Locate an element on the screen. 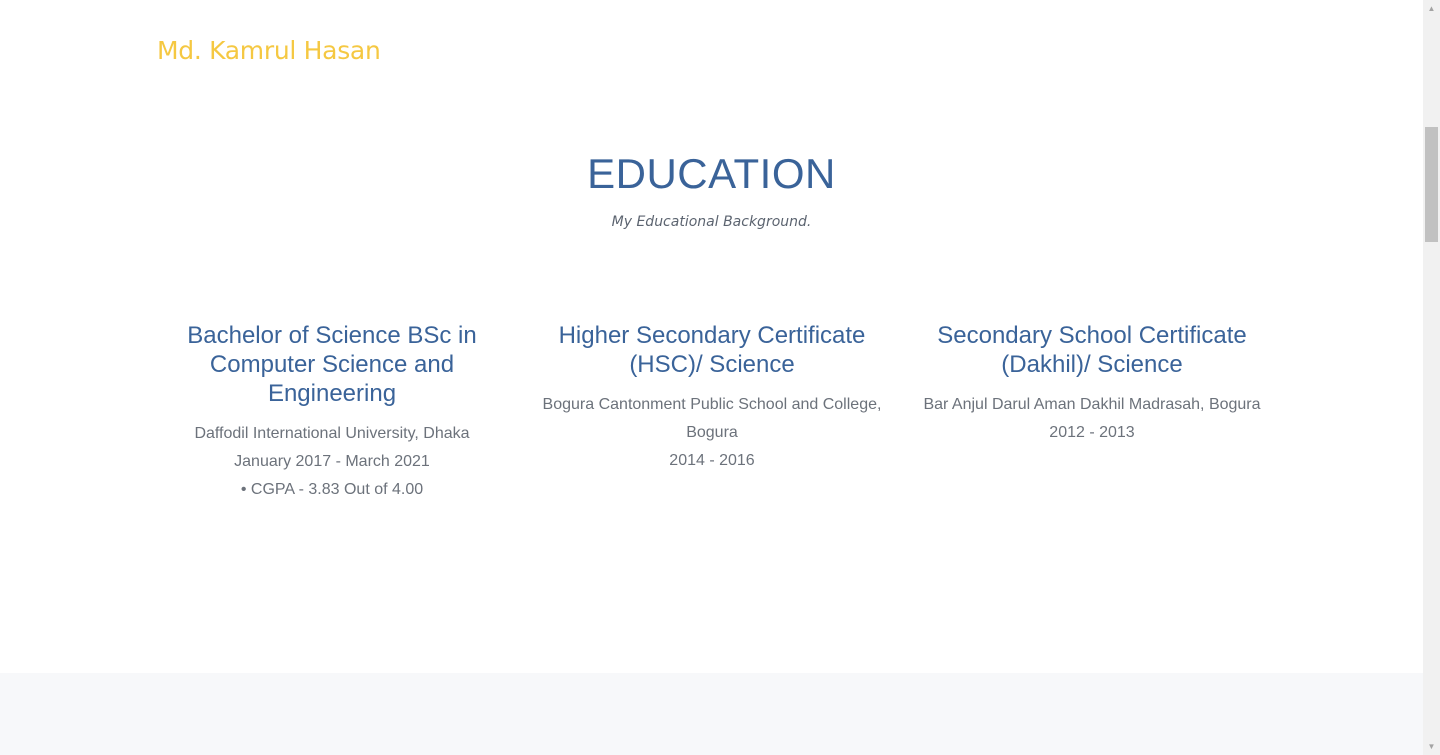 This screenshot has height=755, width=1440. vertical-scrollbar: ▲ ▼ is located at coordinates (1431, 377).